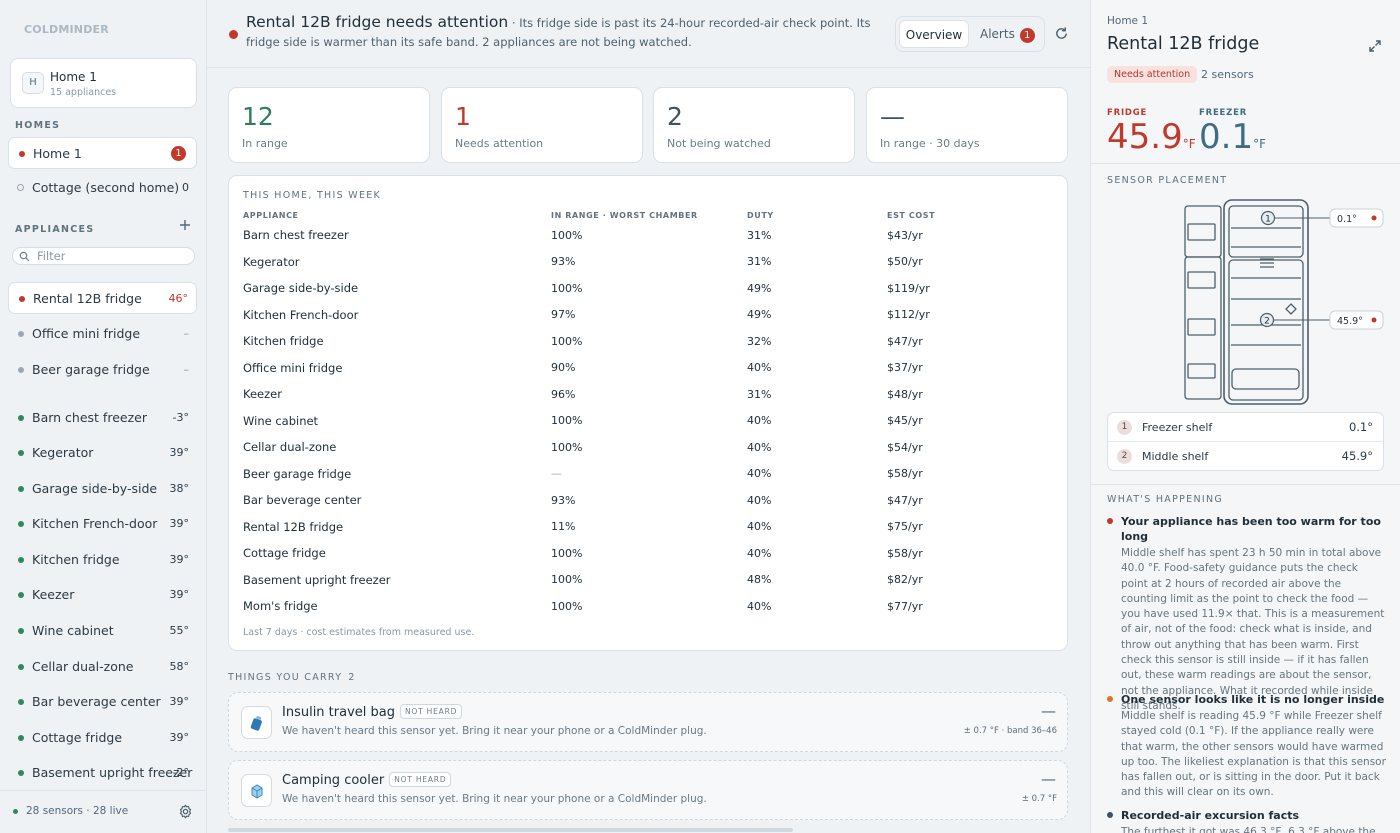  I want to click on table-row: Bar beverage center 93% 40% $47/yr, so click(625, 500).